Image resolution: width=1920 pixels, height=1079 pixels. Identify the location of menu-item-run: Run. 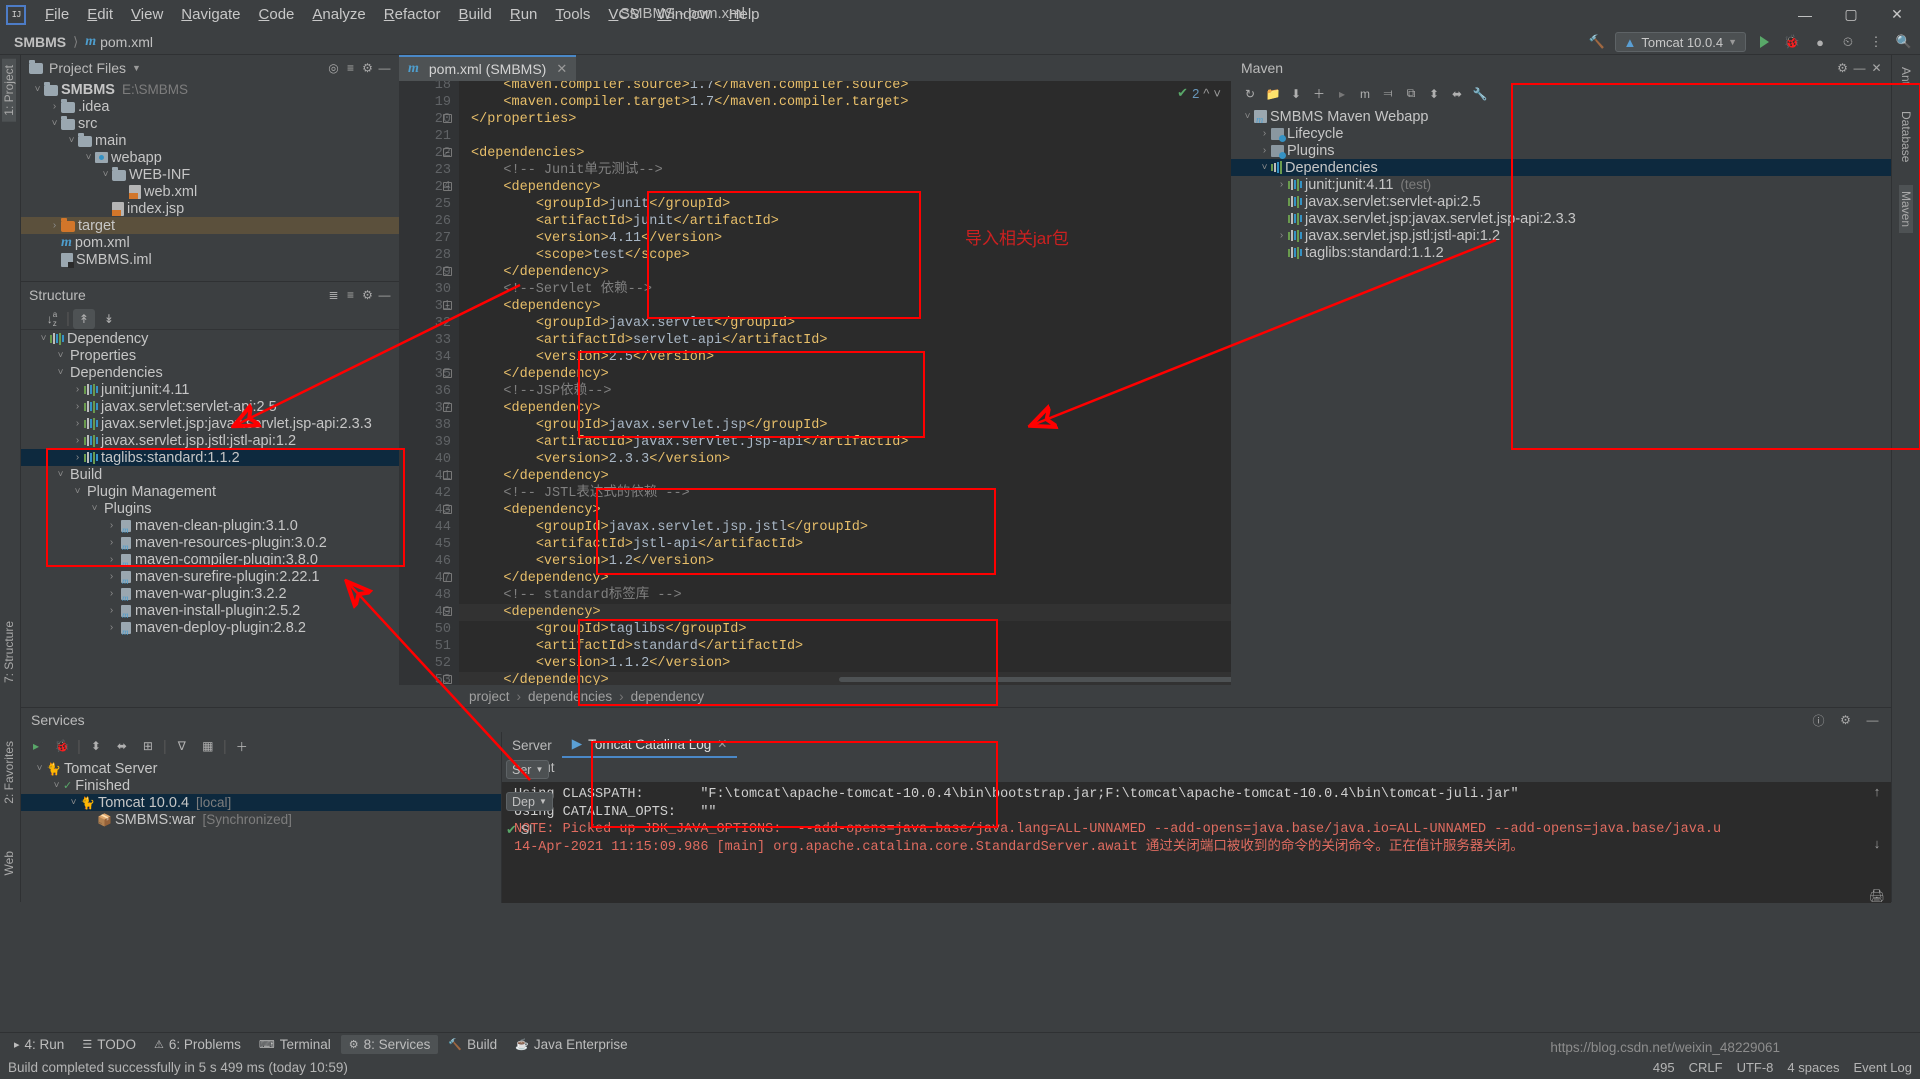
(524, 14).